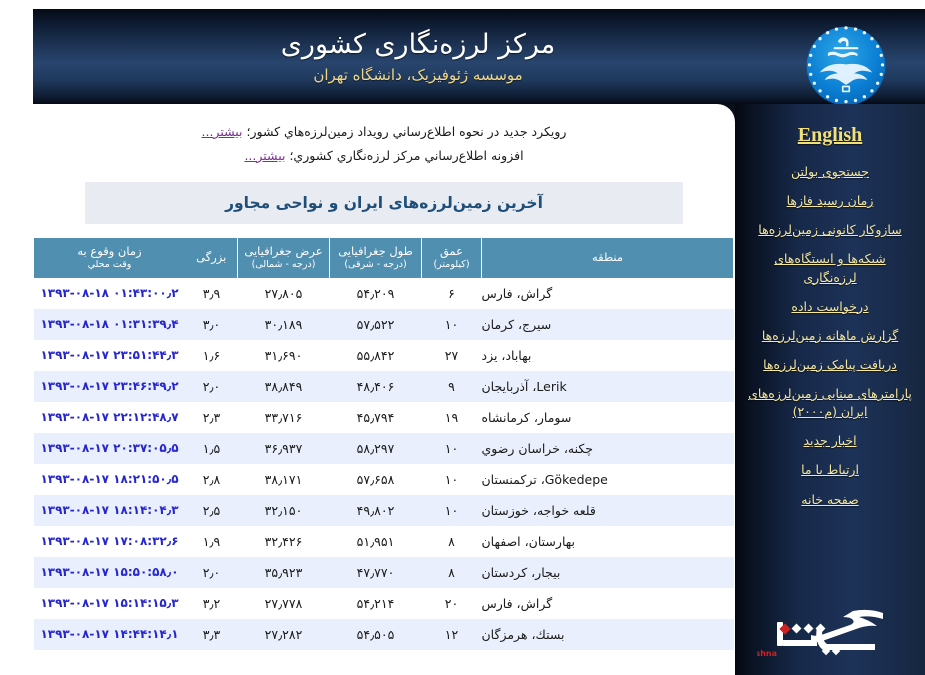 The width and height of the screenshot is (925, 675). What do you see at coordinates (418, 75) in the screenshot?
I see `page-subtitle: موسسه ژئوفیزیک، دانشگاه تهران` at bounding box center [418, 75].